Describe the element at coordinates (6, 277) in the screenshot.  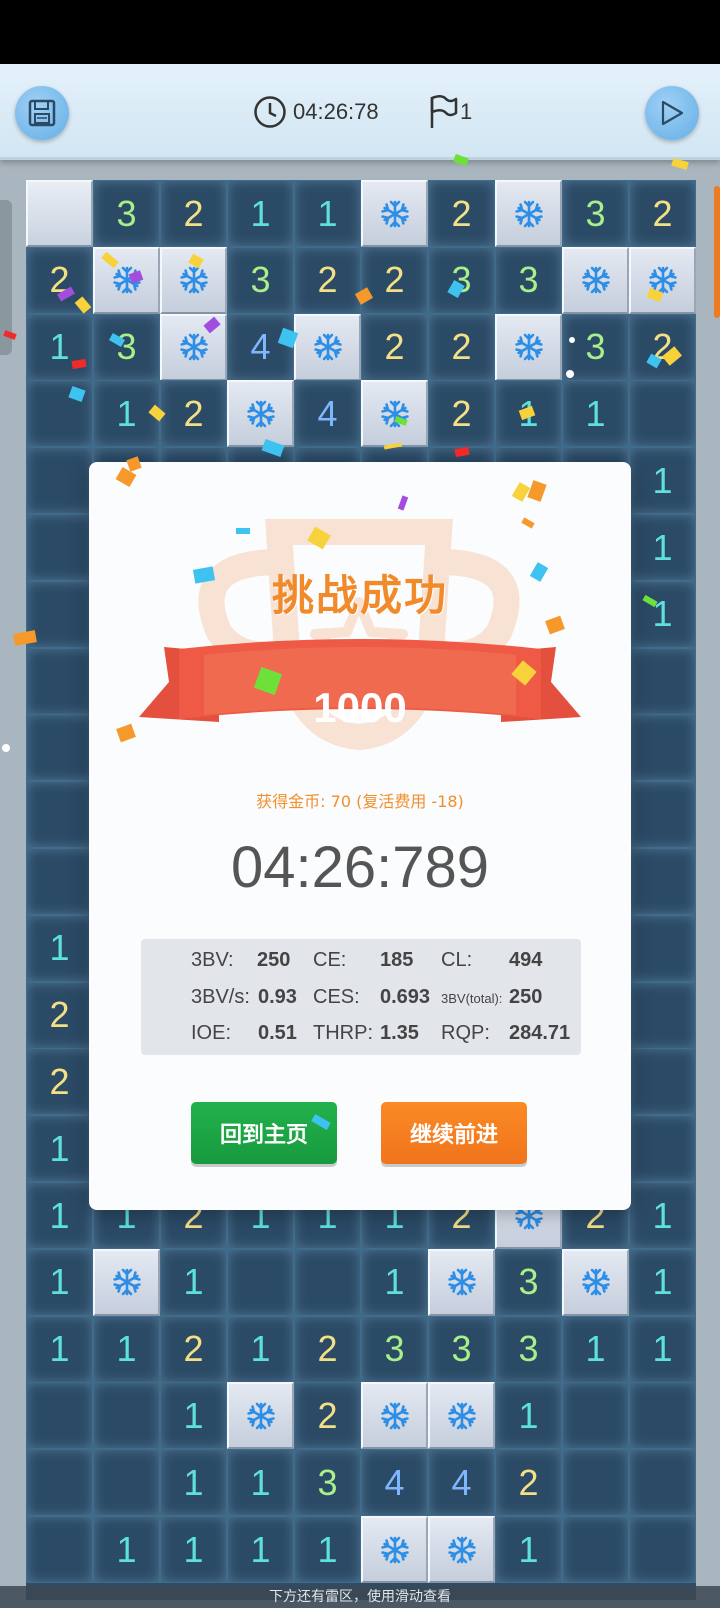
I see `left-scroll-rail` at that location.